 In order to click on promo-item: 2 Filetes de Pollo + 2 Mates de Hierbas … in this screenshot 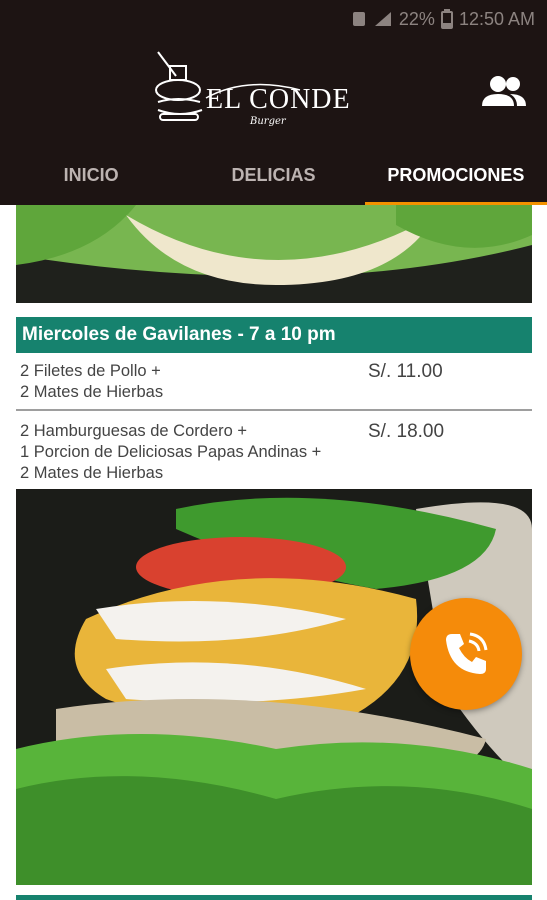, I will do `click(274, 382)`.